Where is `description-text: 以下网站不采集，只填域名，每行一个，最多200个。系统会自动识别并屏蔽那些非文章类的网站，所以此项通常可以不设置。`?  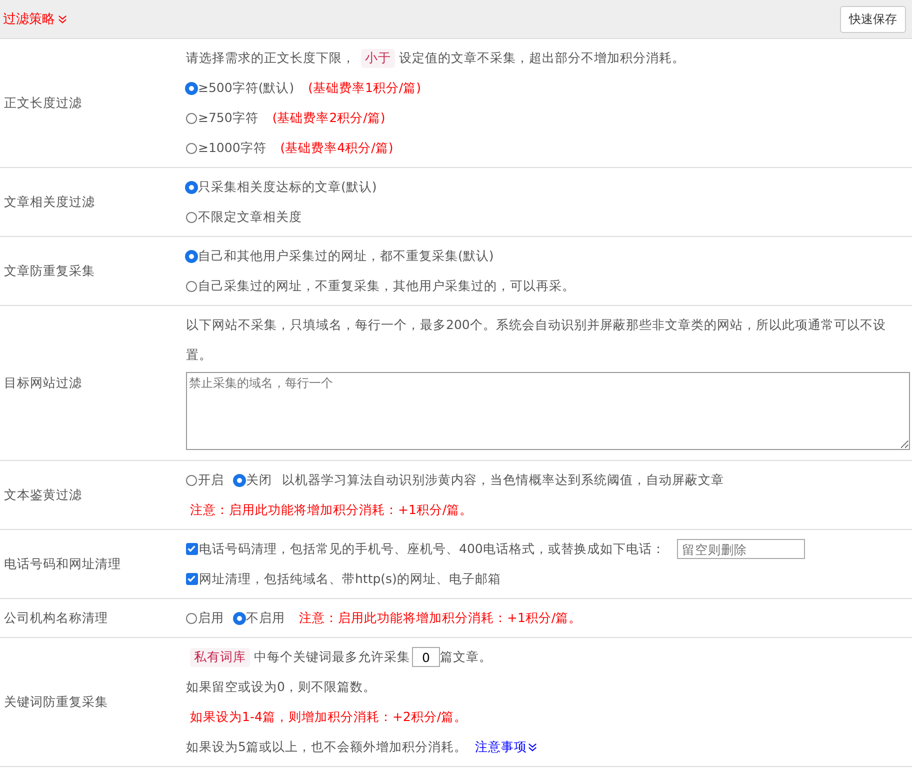 description-text: 以下网站不采集，只填域名，每行一个，最多200个。系统会自动识别并屏蔽那些非文章类的网站，所以此项通常可以不设置。 is located at coordinates (536, 340).